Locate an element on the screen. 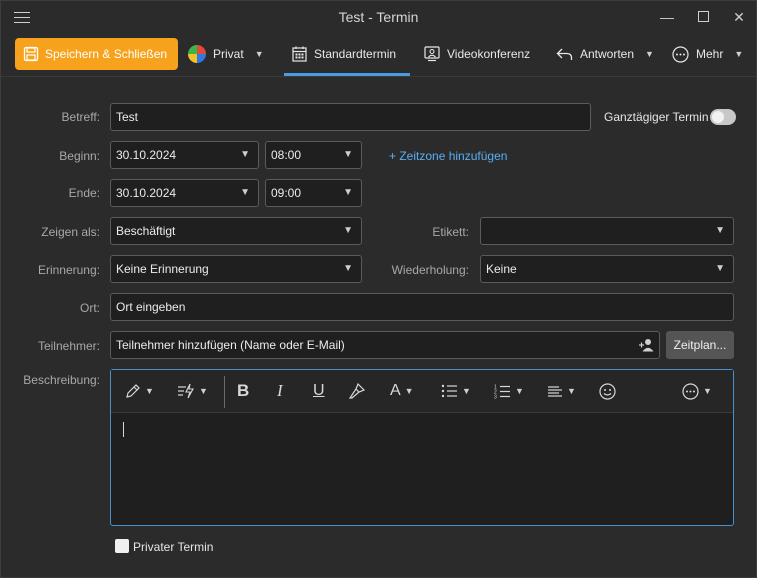 The image size is (757, 578). italic-button: I is located at coordinates (280, 391).